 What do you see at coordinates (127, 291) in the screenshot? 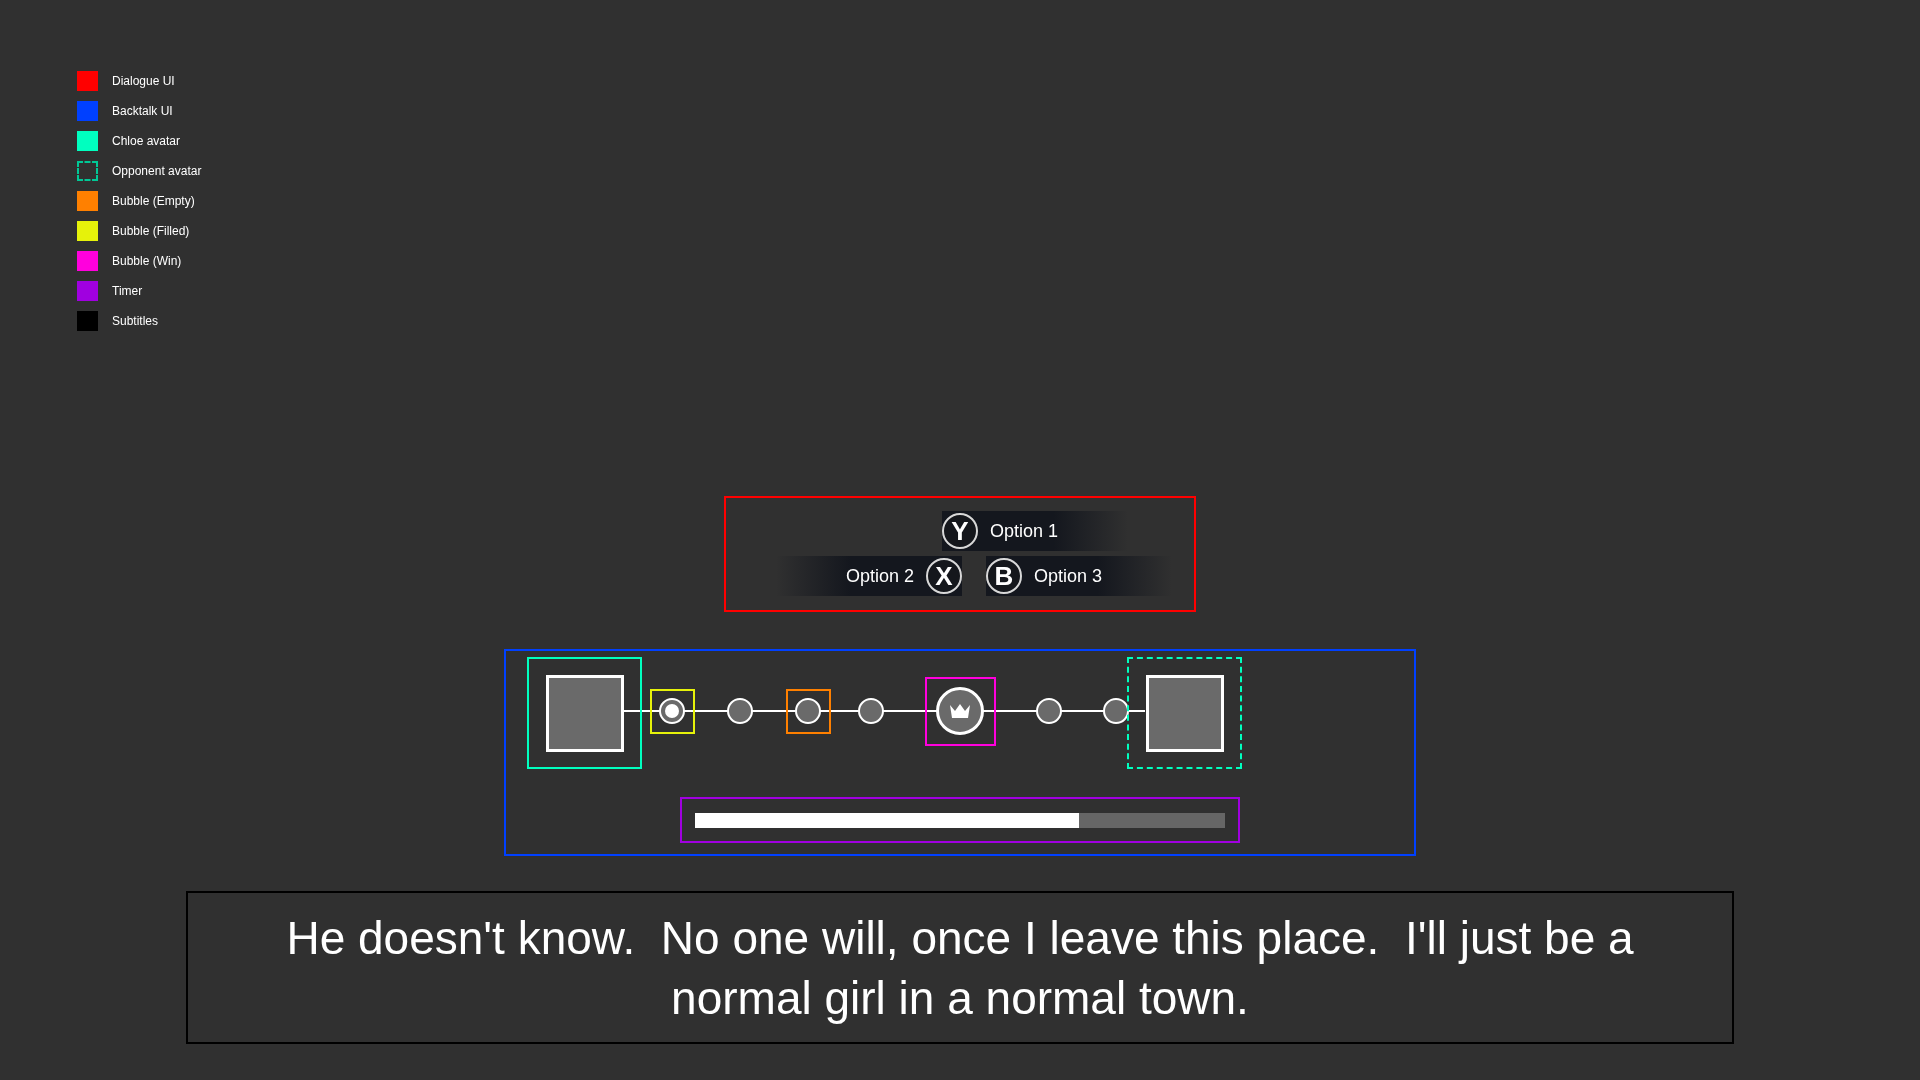
I see `legend-label: Timer` at bounding box center [127, 291].